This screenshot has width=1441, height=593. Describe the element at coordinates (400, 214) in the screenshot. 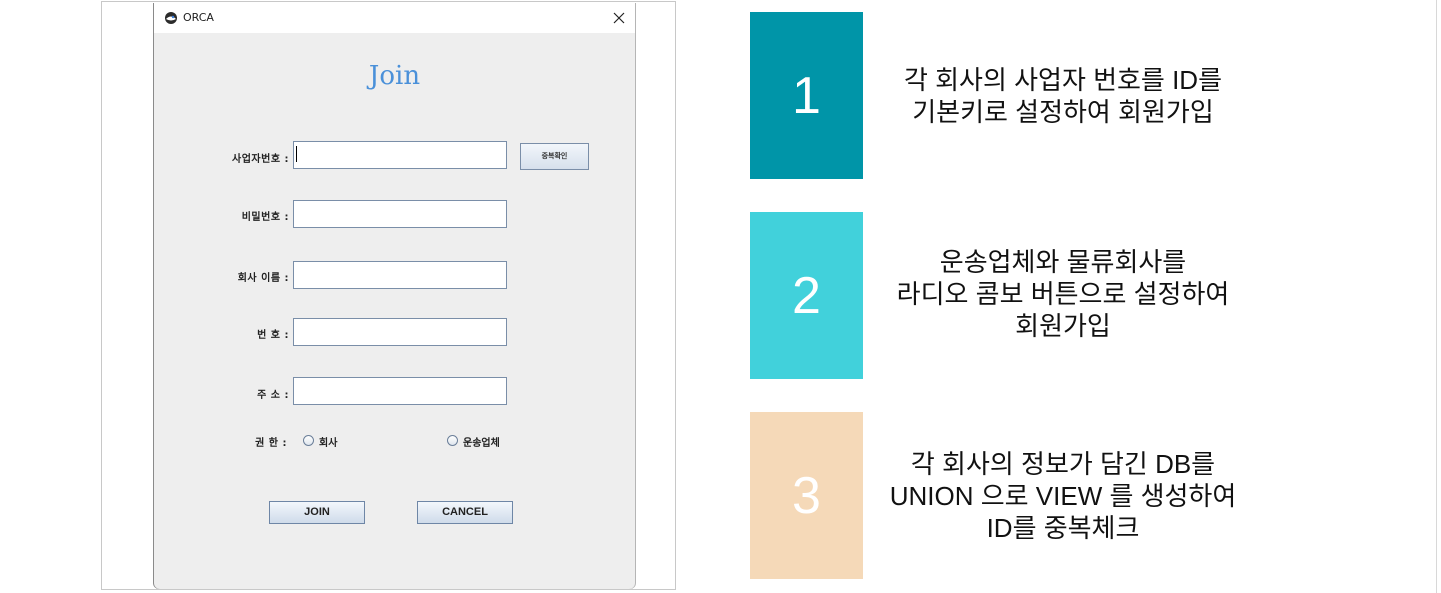

I see `password-input` at that location.